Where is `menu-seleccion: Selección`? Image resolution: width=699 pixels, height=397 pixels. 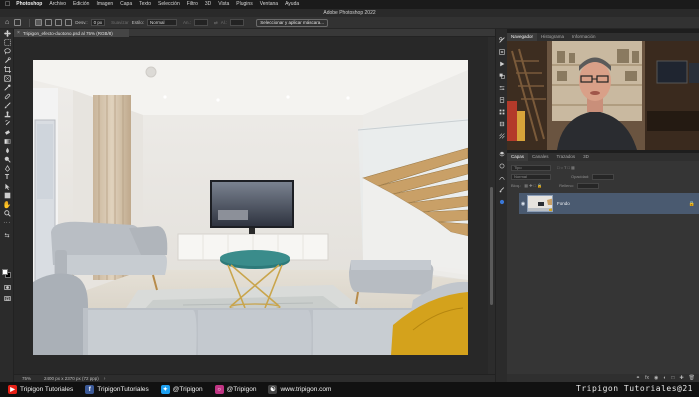 menu-seleccion: Selección is located at coordinates (169, 4).